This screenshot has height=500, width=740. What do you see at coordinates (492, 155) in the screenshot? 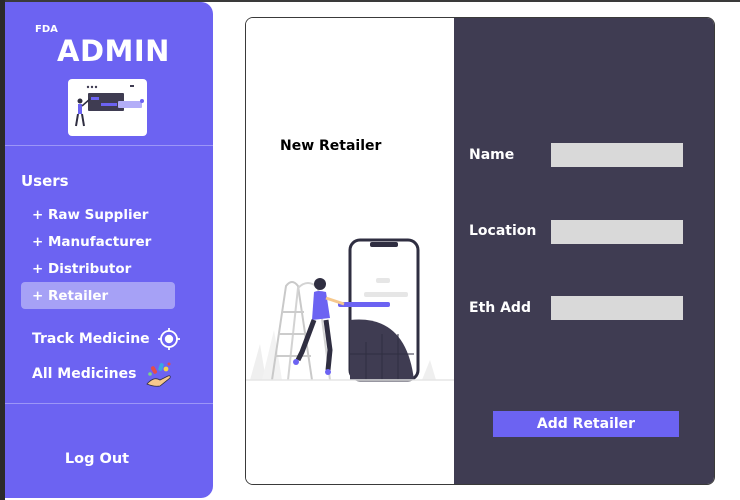
I see `name-label: Name` at bounding box center [492, 155].